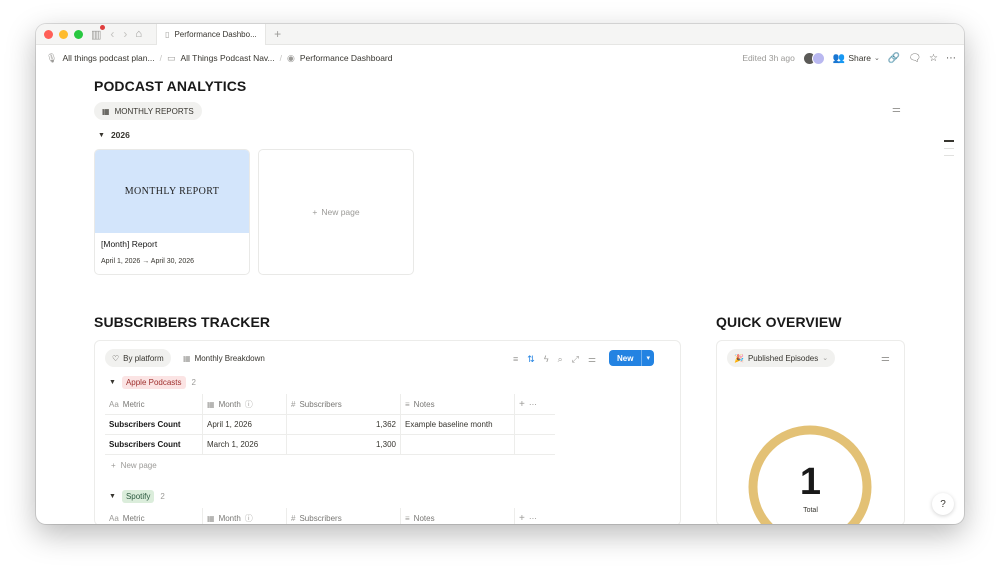 The width and height of the screenshot is (1000, 572). What do you see at coordinates (515, 359) in the screenshot?
I see `filter-icon: ≡` at bounding box center [515, 359].